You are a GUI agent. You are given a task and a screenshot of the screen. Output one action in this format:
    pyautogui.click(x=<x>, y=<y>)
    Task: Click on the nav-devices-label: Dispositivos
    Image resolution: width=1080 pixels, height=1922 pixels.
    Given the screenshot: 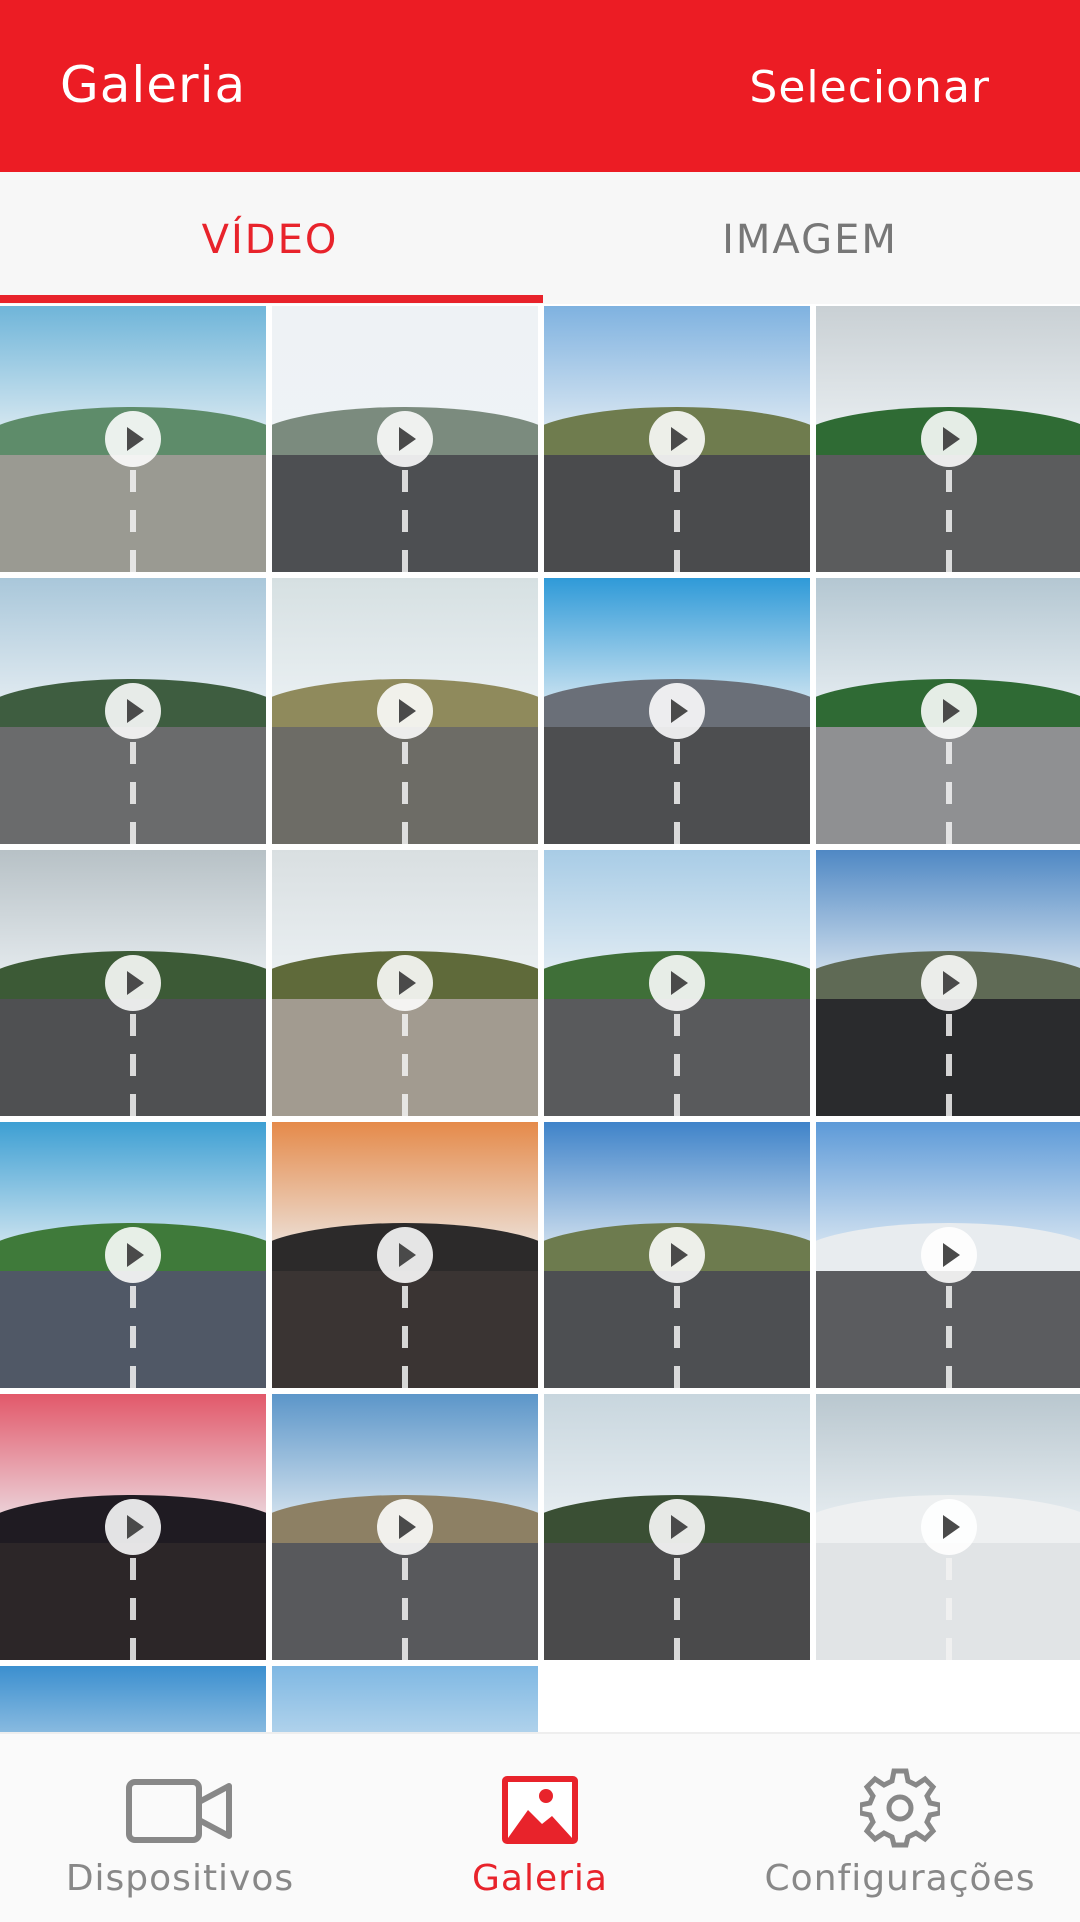 What is the action you would take?
    pyautogui.click(x=180, y=1878)
    